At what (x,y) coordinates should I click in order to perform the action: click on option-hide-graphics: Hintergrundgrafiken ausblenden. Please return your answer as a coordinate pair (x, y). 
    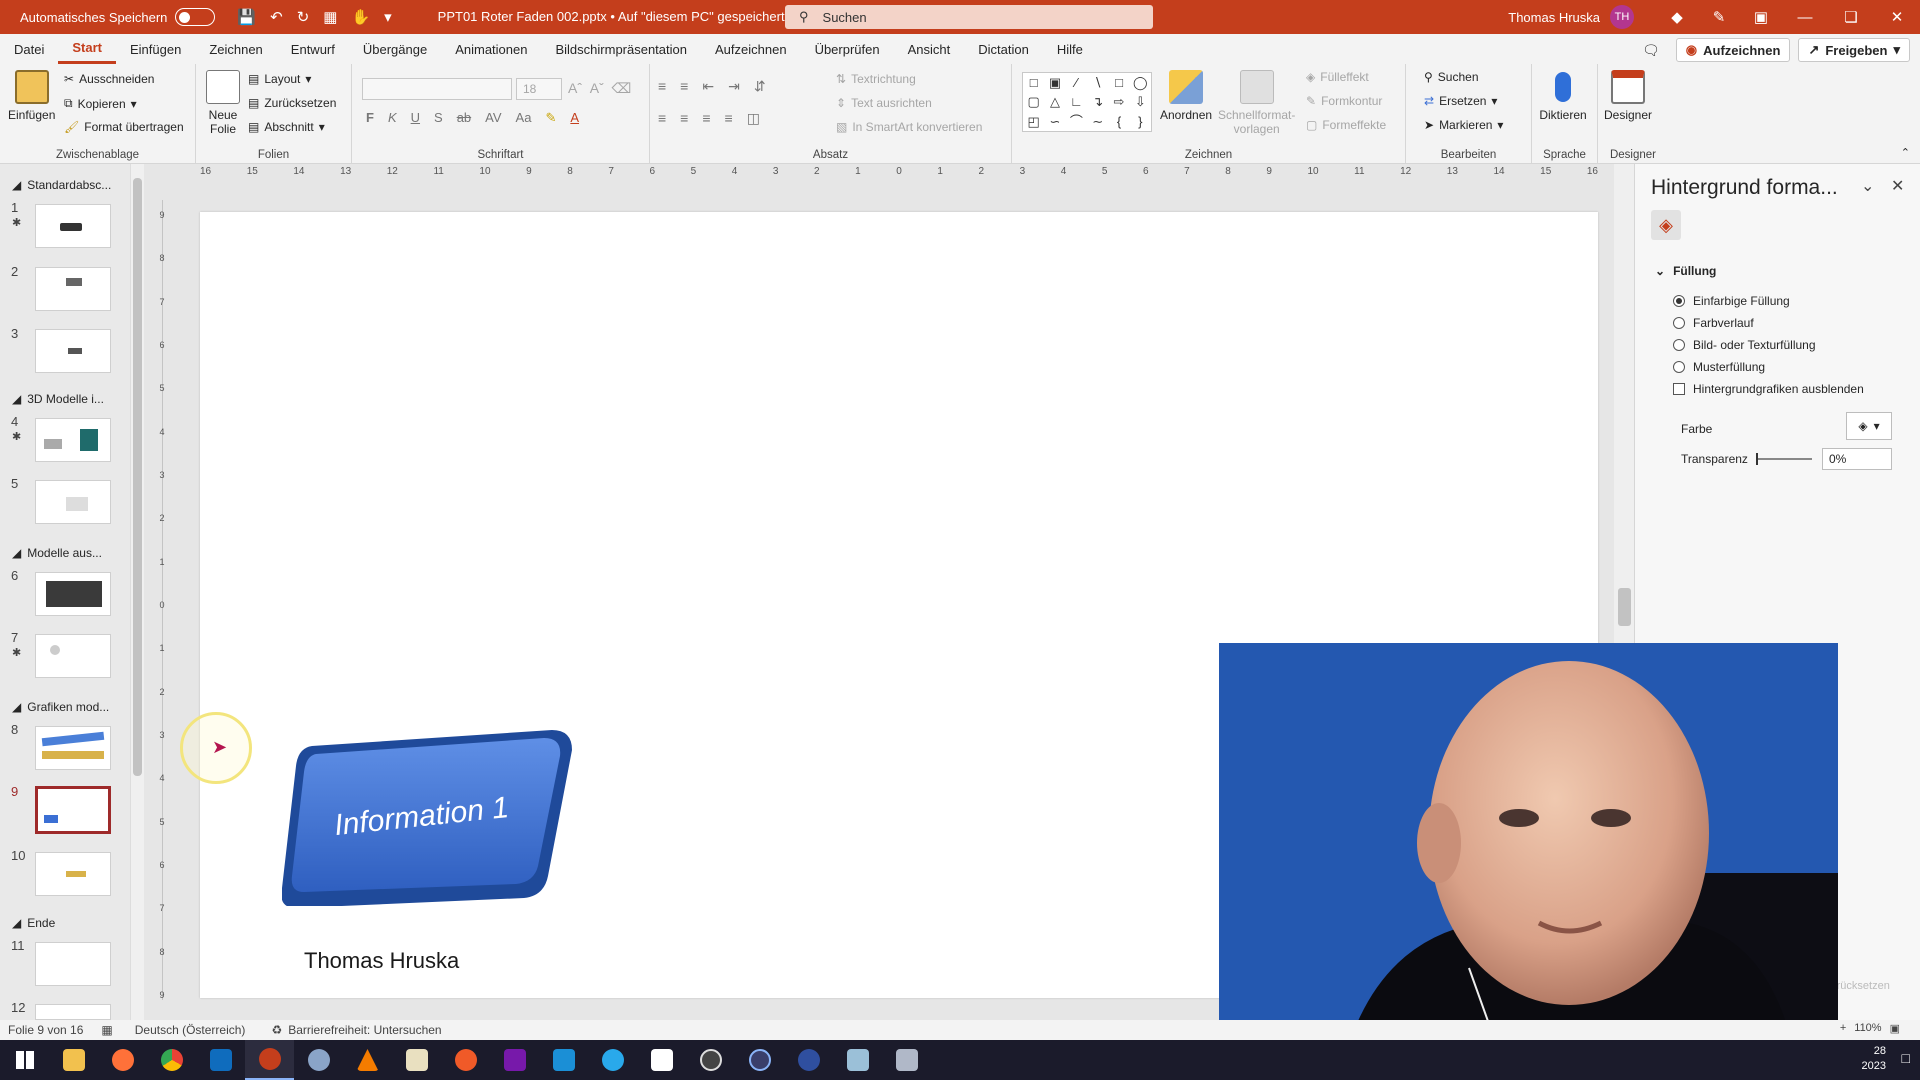
    Looking at the image, I should click on (1768, 389).